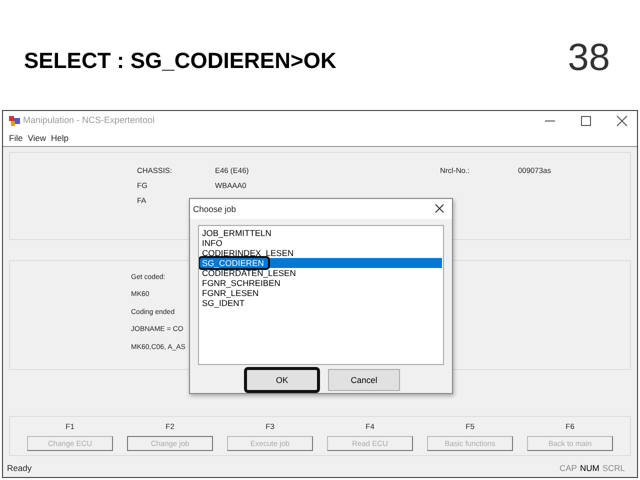 The height and width of the screenshot is (480, 640). I want to click on app-icon, so click(14, 121).